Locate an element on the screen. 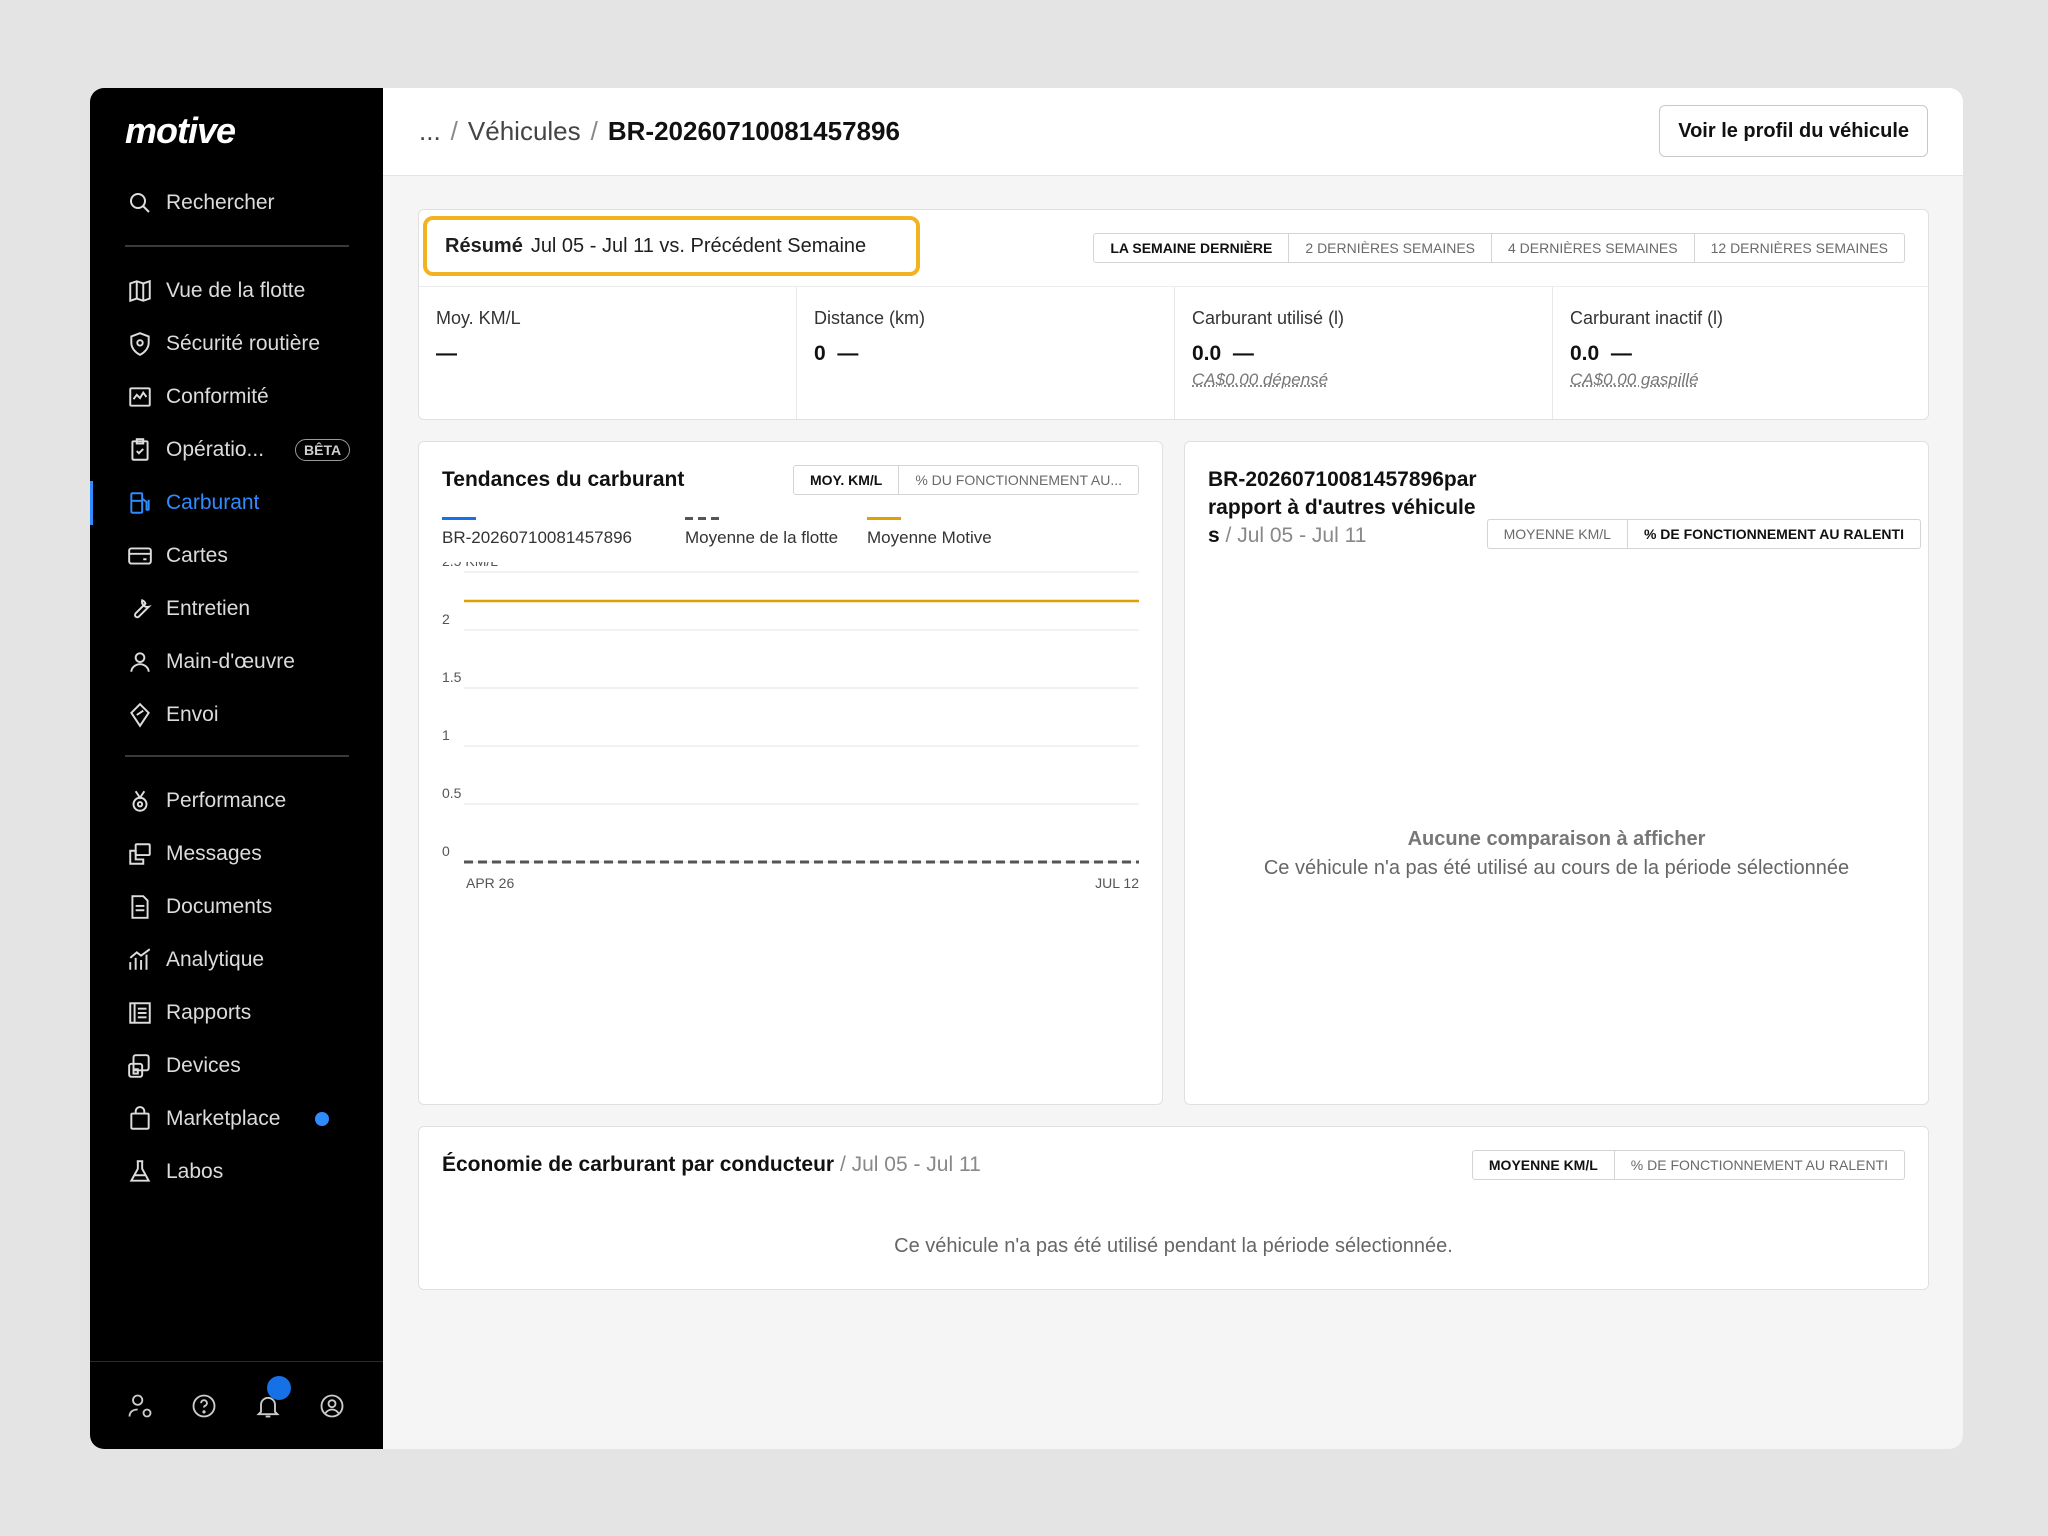 Image resolution: width=2048 pixels, height=1536 pixels. sidebar-item-dispatch: Envoi is located at coordinates (236, 715).